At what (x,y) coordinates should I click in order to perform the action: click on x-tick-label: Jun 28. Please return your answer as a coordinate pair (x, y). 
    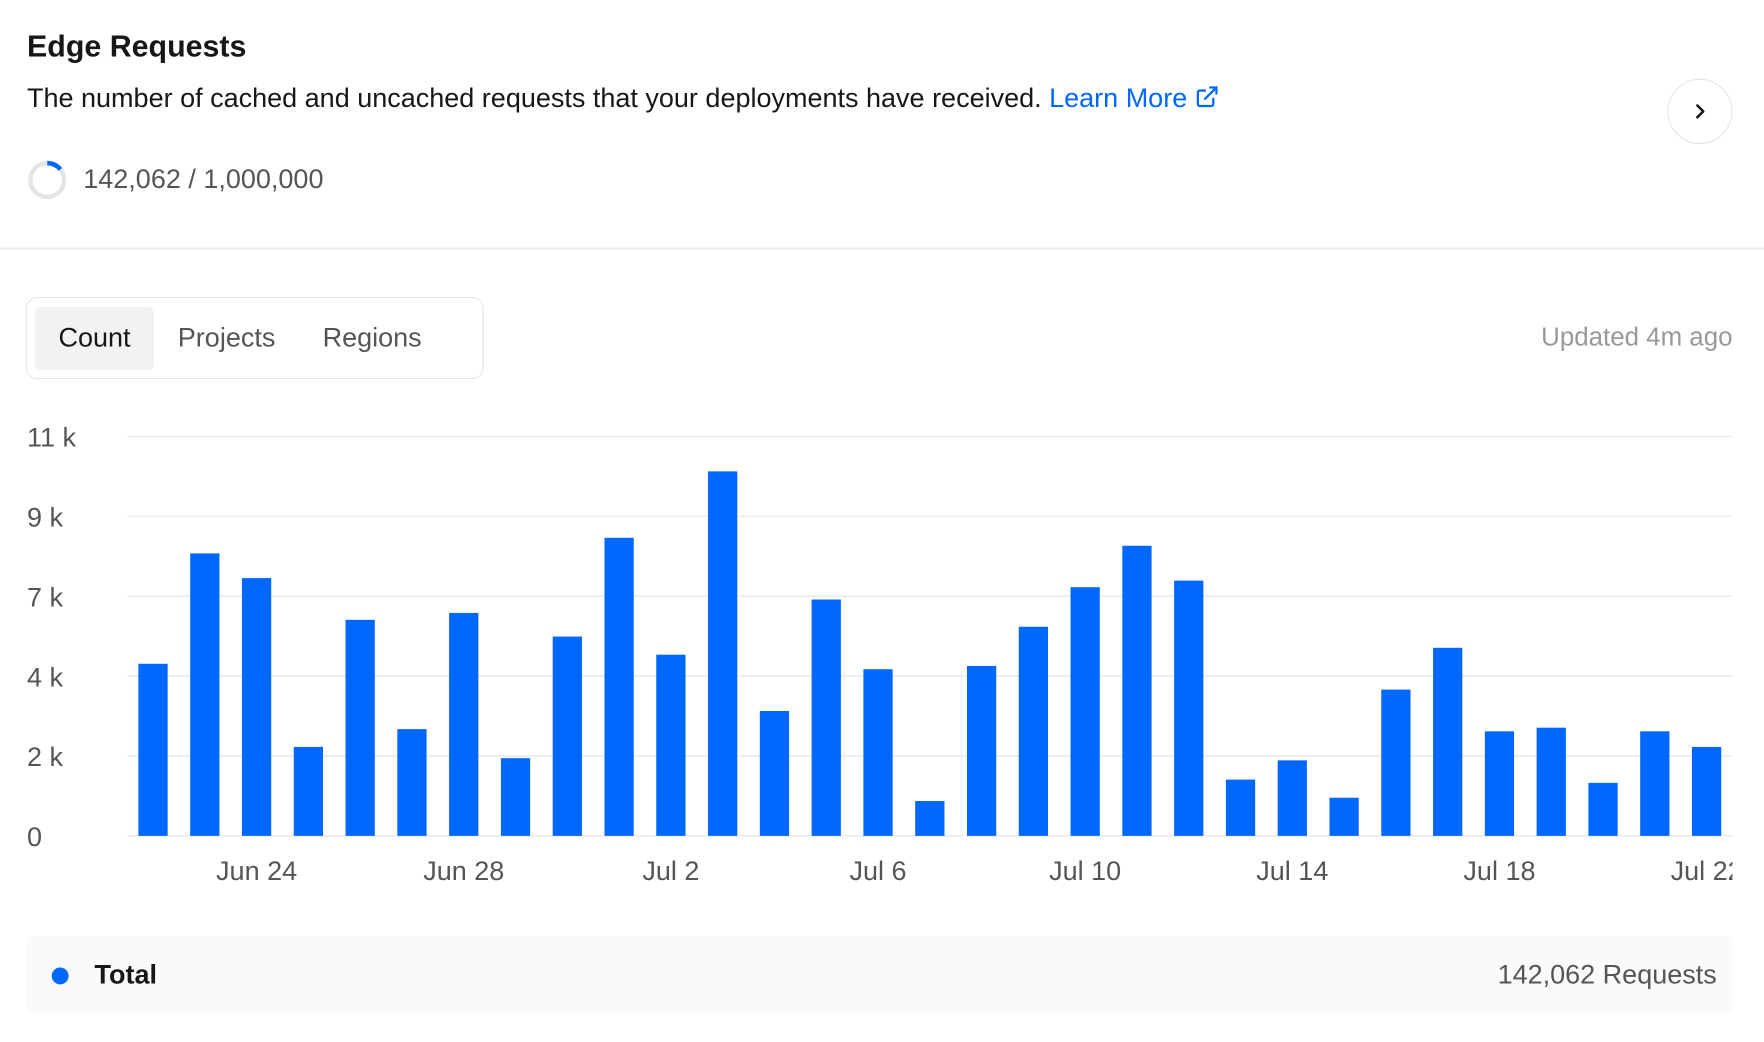
    Looking at the image, I should click on (463, 871).